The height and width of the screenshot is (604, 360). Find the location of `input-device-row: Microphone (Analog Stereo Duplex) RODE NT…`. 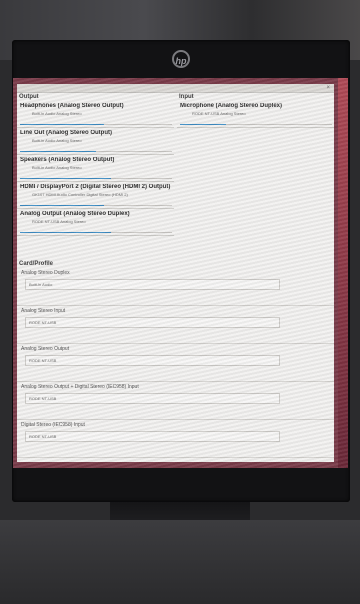

input-device-row: Microphone (Analog Stereo Duplex) RODE NT… is located at coordinates (255, 114).